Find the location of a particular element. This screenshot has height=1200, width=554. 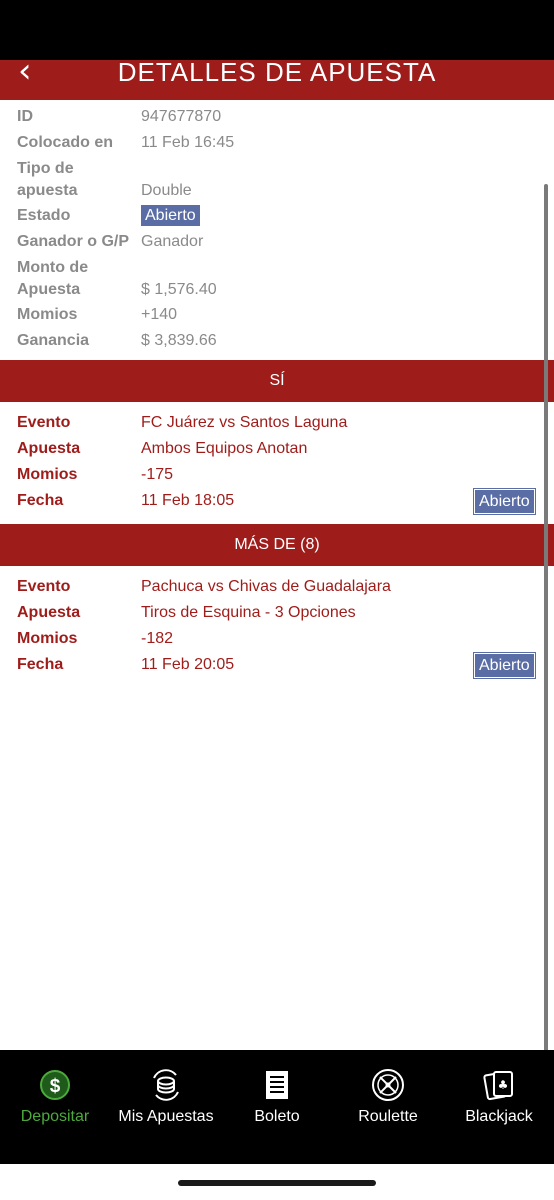

scrollbar is located at coordinates (546, 617).